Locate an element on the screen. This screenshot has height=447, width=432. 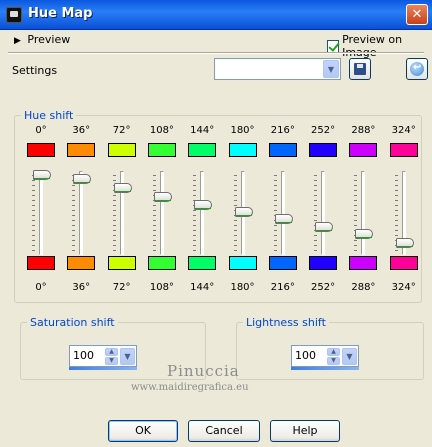
hue-label-bottom: 72° is located at coordinates (121, 287).